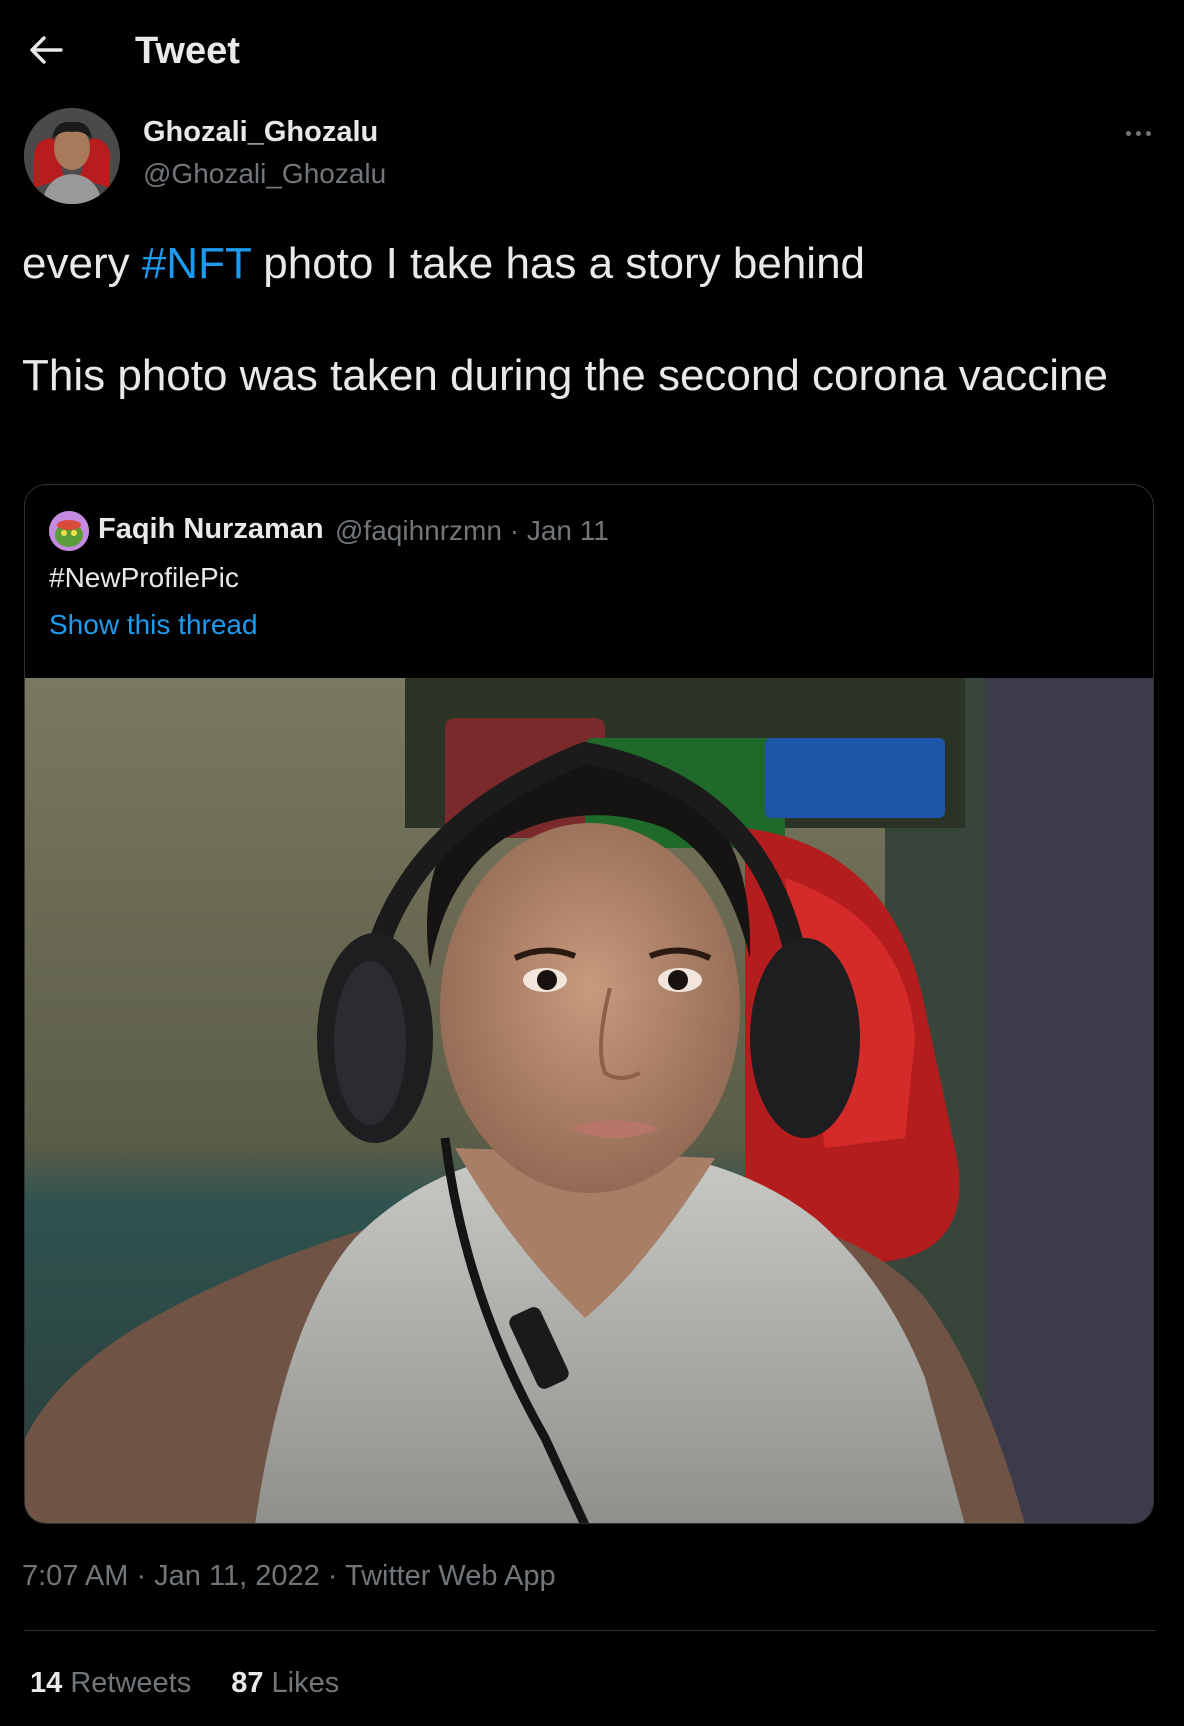 The image size is (1184, 1726). I want to click on author-avatar, so click(72, 156).